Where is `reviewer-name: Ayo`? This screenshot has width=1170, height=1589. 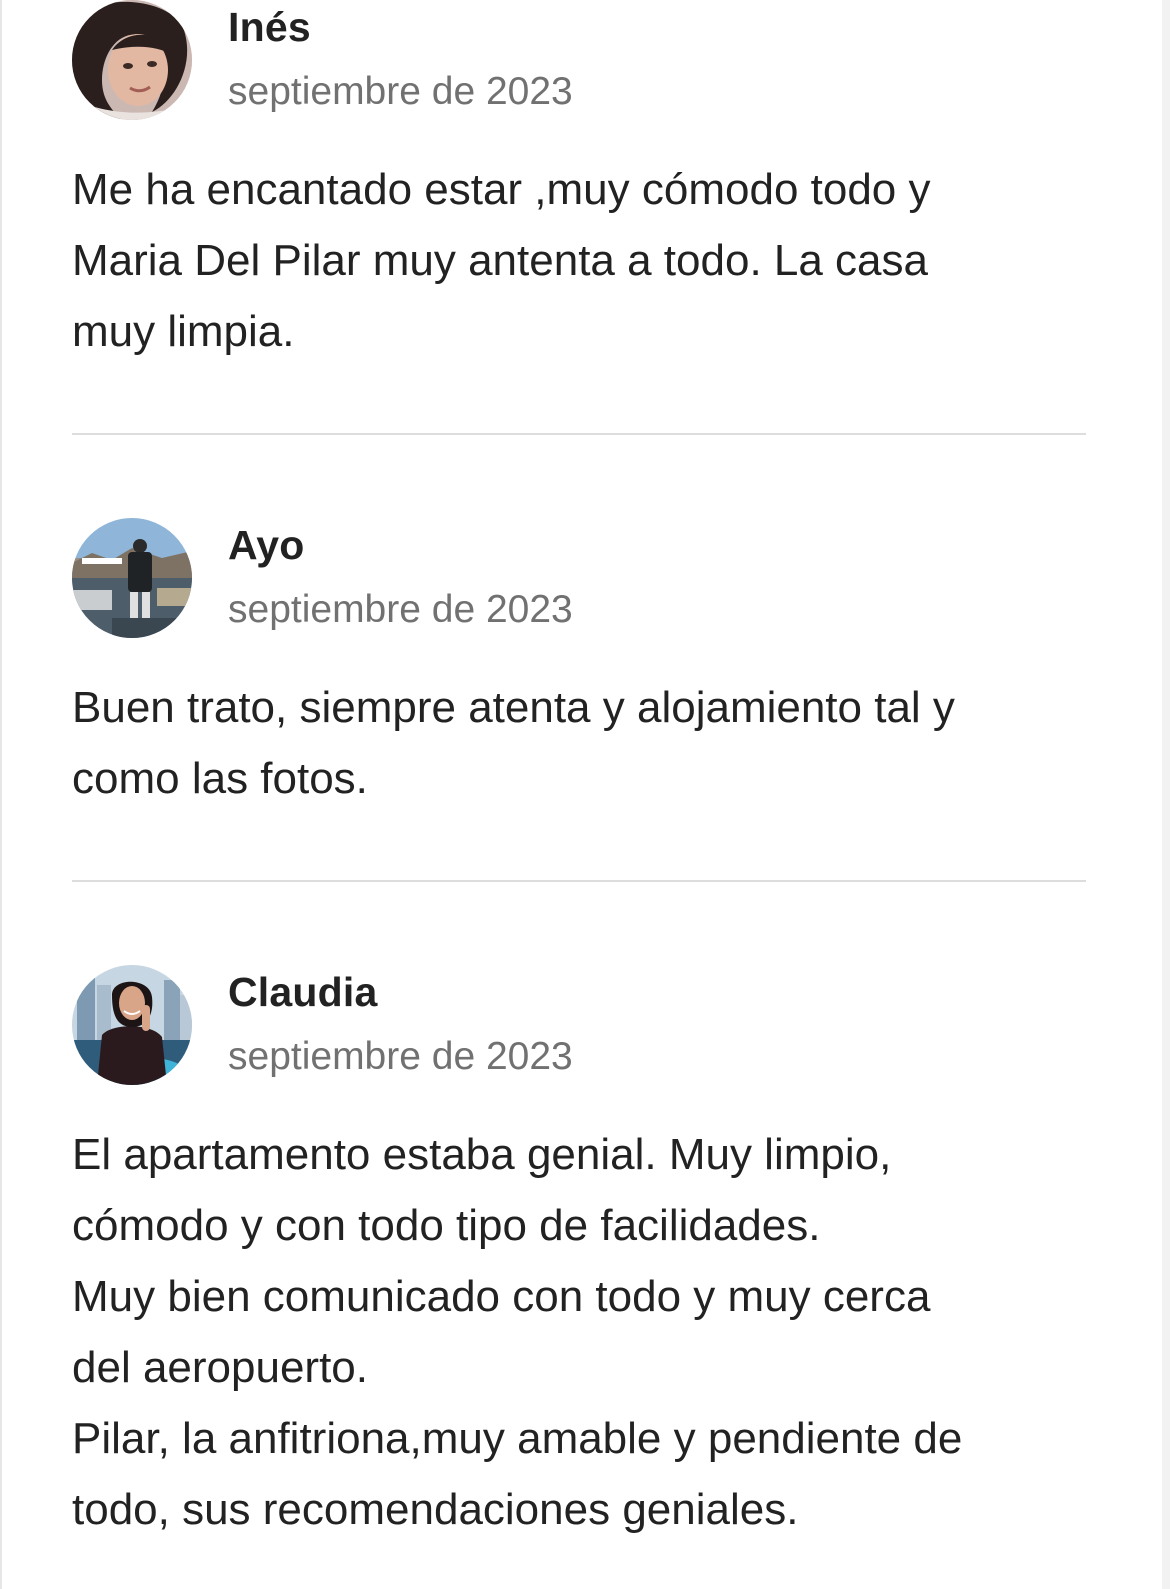 reviewer-name: Ayo is located at coordinates (266, 545).